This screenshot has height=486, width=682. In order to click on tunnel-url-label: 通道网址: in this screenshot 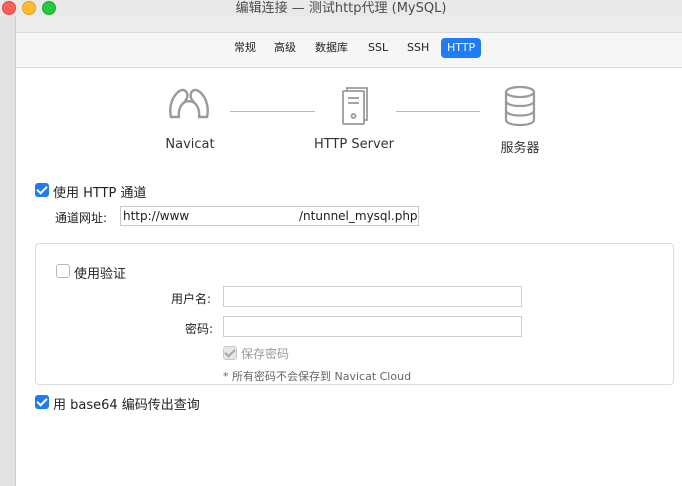, I will do `click(81, 218)`.